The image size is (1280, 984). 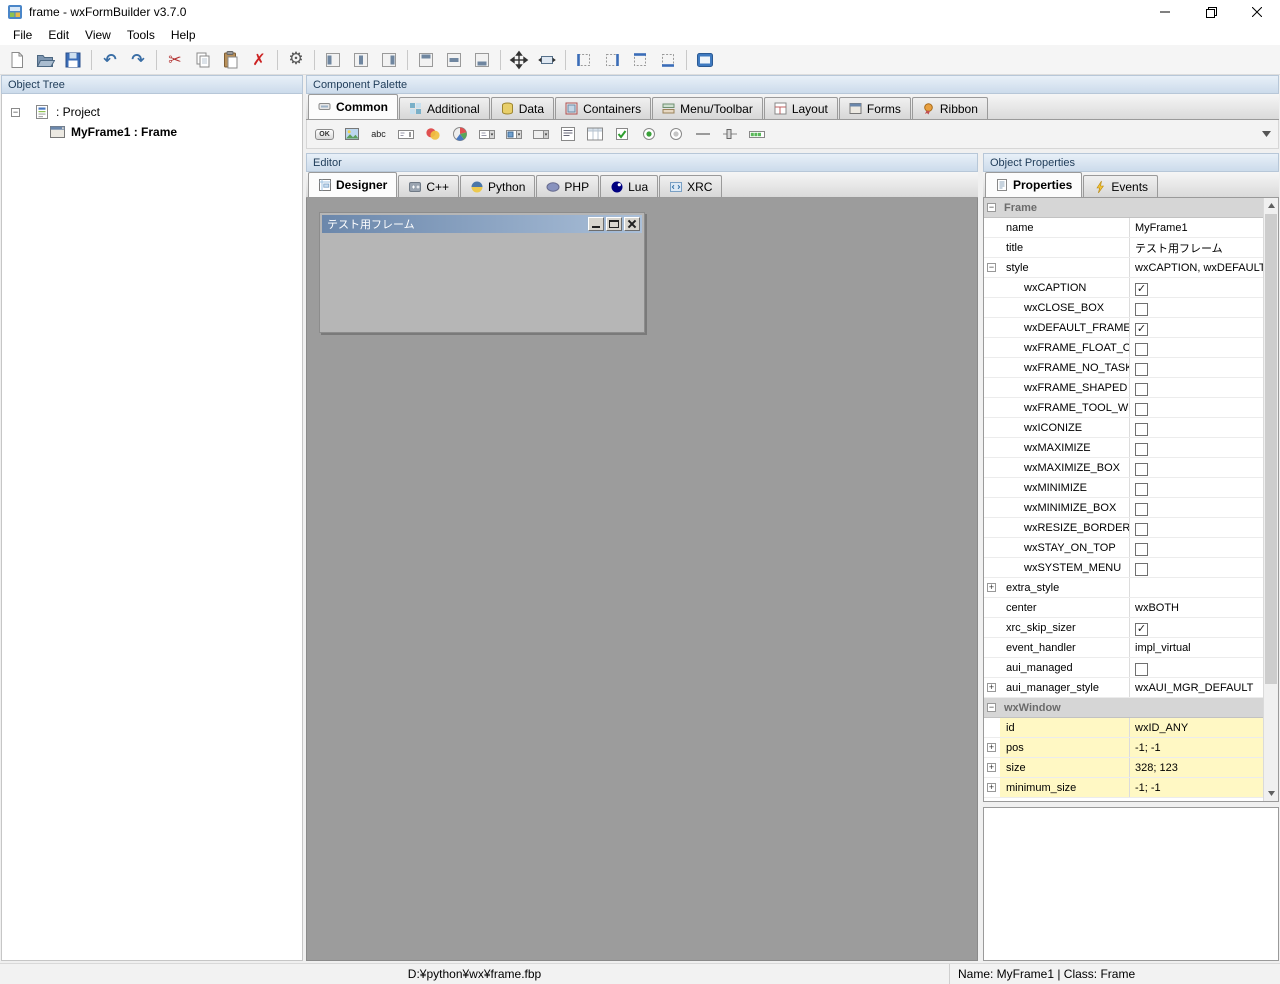 What do you see at coordinates (1123, 328) in the screenshot?
I see `property-row-wxdefault-frame-style: wxDEFAULT_FRAME_STYLE ✓` at bounding box center [1123, 328].